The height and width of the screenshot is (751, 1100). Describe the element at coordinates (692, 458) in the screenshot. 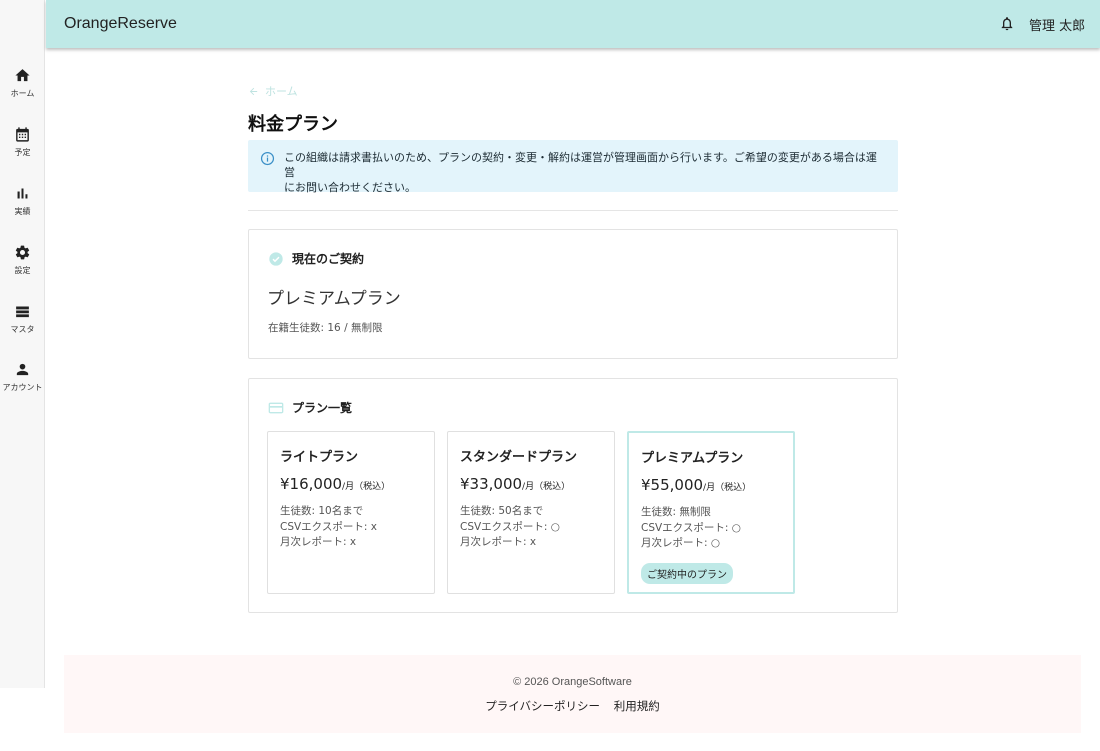

I see `plan-name: プレミアムプラン` at that location.